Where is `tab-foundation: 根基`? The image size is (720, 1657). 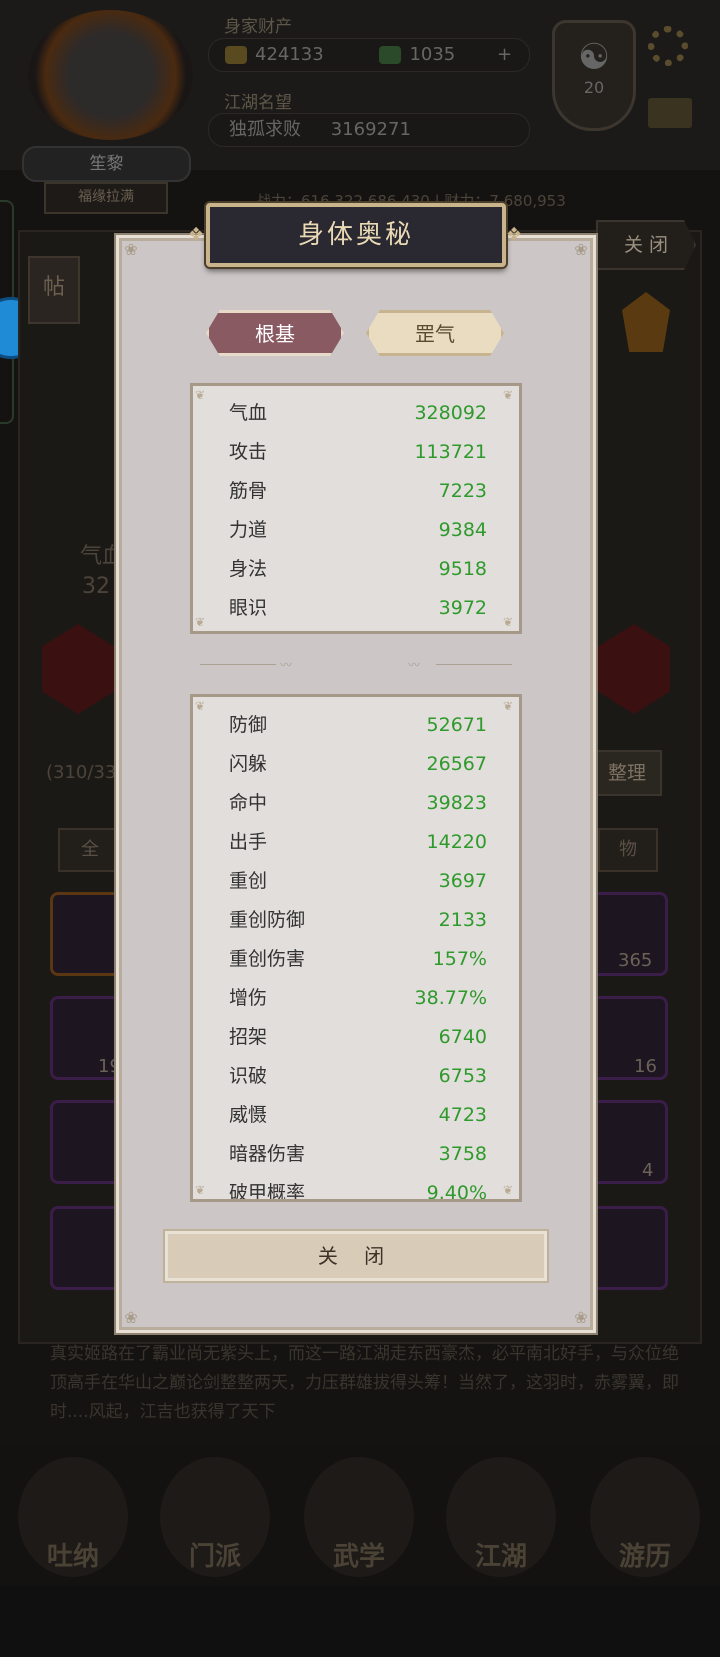
tab-foundation: 根基 is located at coordinates (275, 333).